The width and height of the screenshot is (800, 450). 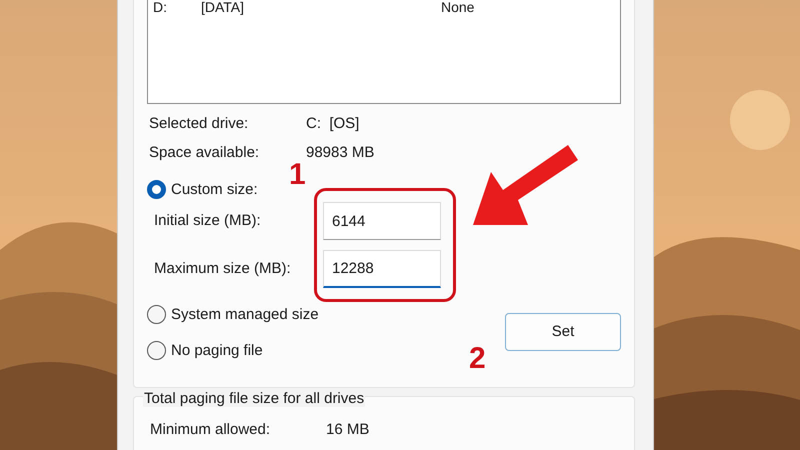 What do you see at coordinates (223, 7) in the screenshot?
I see `table-cell-text: [DATA]` at bounding box center [223, 7].